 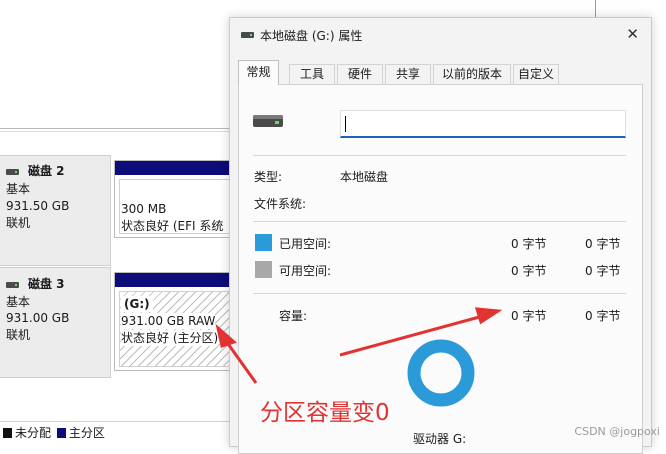 I want to click on arrow-to-capacity, so click(x=411, y=335).